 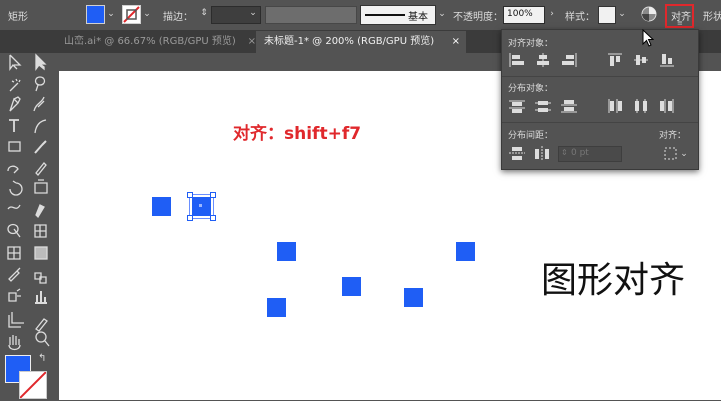 I want to click on opacity-label: 不透明度：, so click(x=478, y=17).